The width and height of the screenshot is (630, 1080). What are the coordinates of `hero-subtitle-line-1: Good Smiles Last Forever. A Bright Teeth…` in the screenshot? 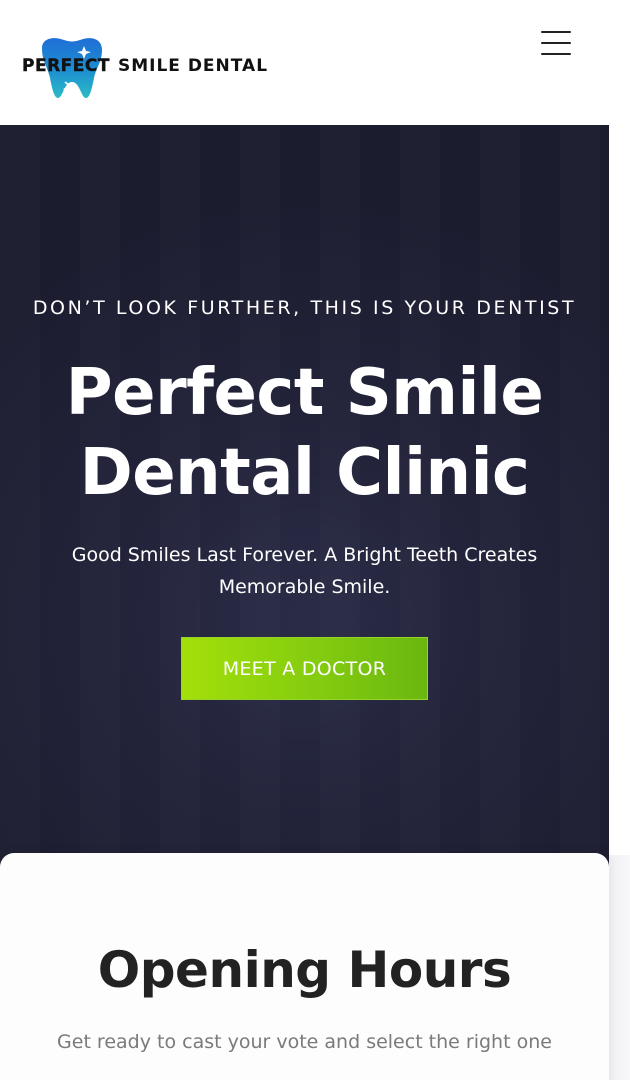 It's located at (304, 555).